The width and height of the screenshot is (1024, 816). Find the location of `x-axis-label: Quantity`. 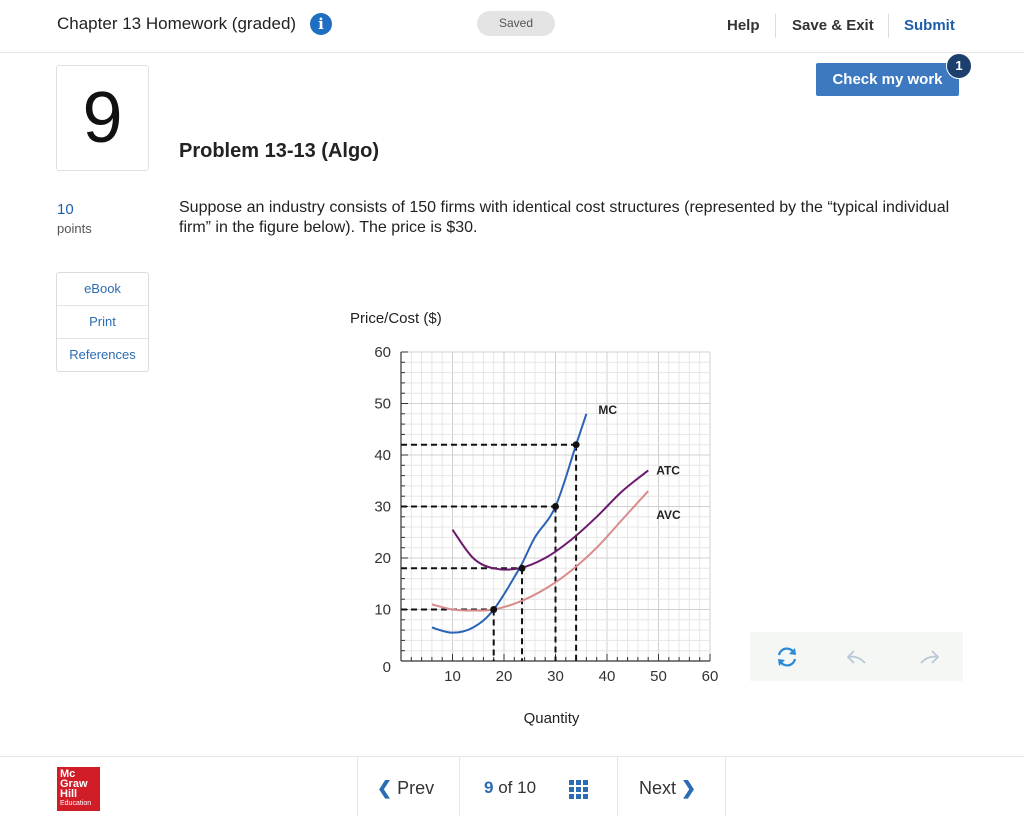

x-axis-label: Quantity is located at coordinates (552, 718).